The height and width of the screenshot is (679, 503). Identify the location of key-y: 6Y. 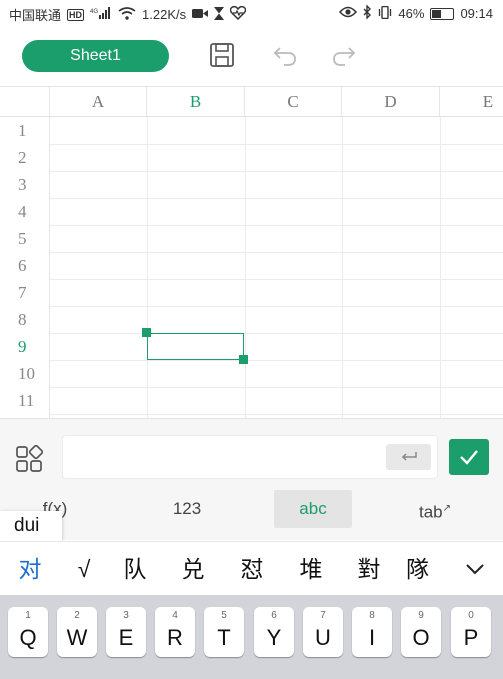
(274, 632).